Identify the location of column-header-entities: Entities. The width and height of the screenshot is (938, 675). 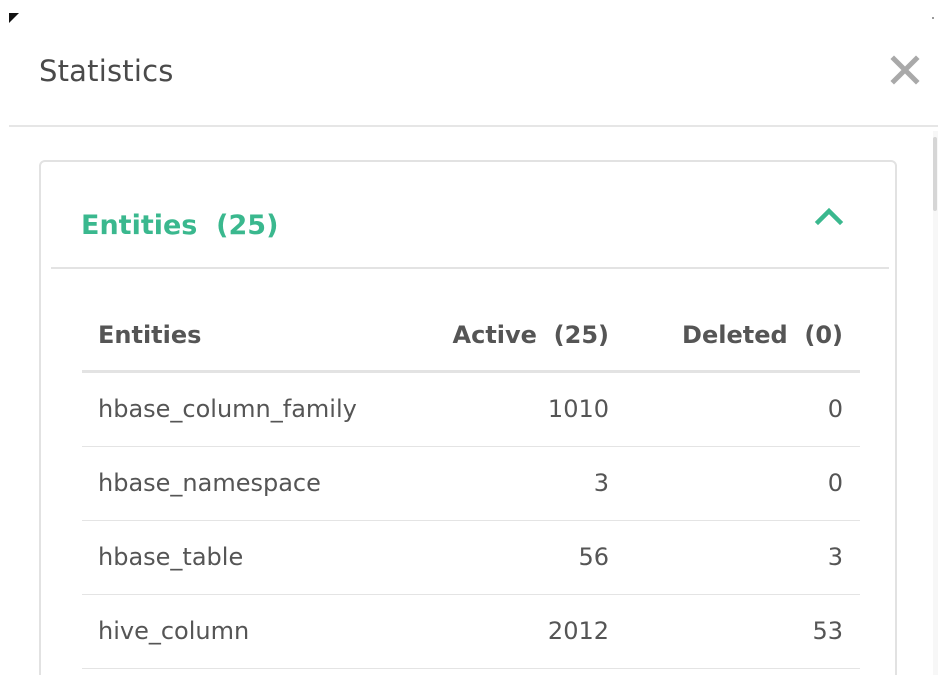
(149, 335).